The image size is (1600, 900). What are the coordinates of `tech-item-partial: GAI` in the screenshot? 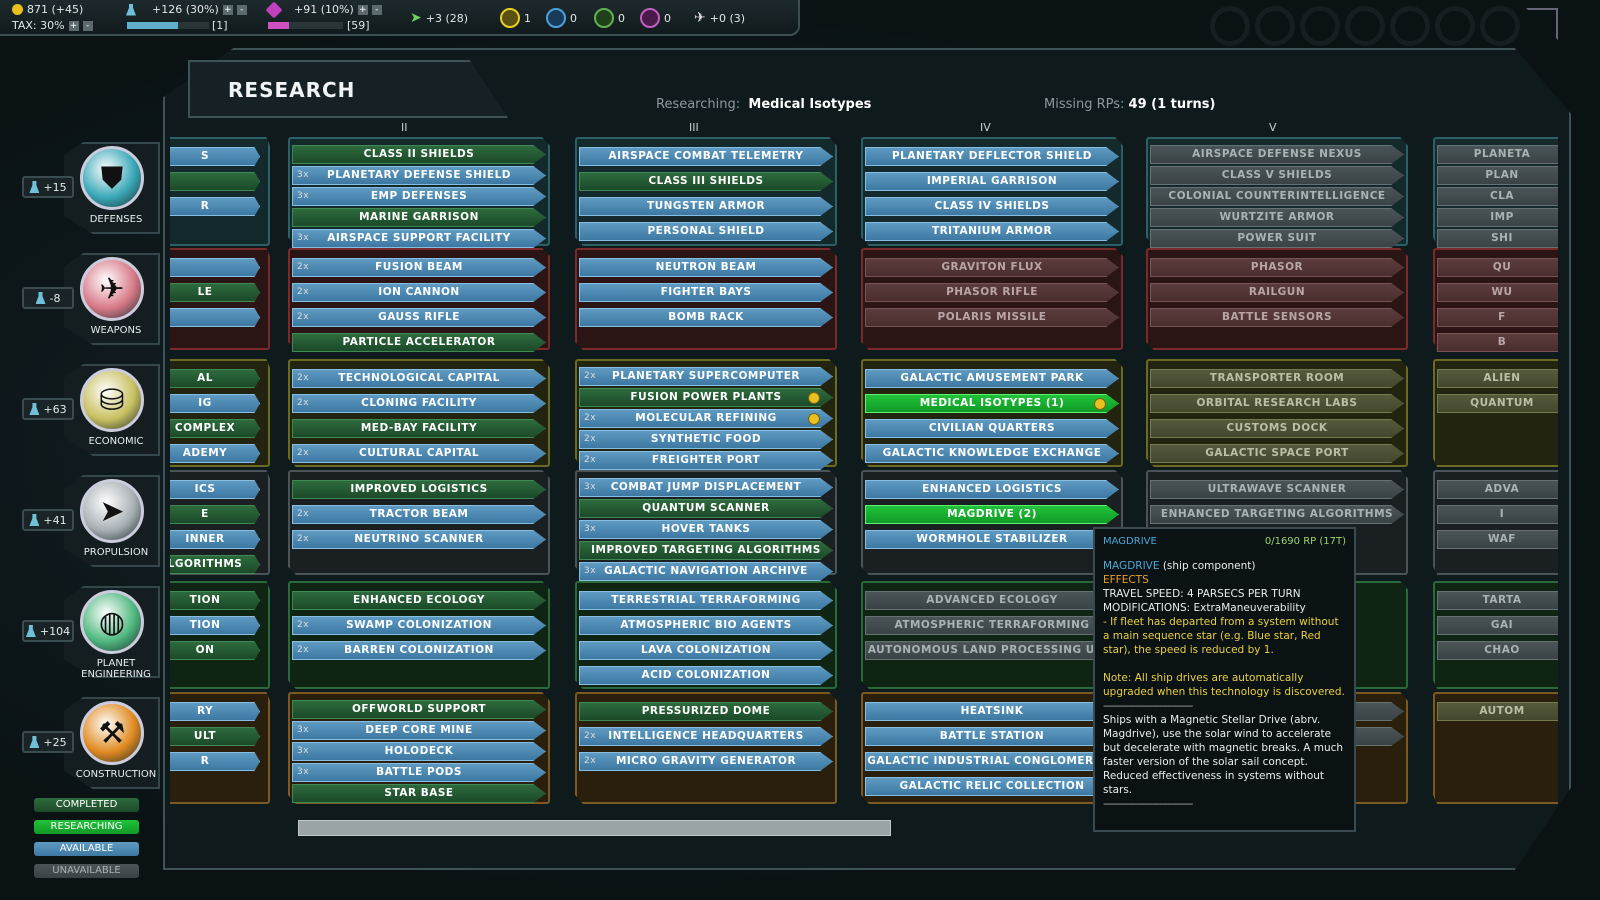 It's located at (1497, 625).